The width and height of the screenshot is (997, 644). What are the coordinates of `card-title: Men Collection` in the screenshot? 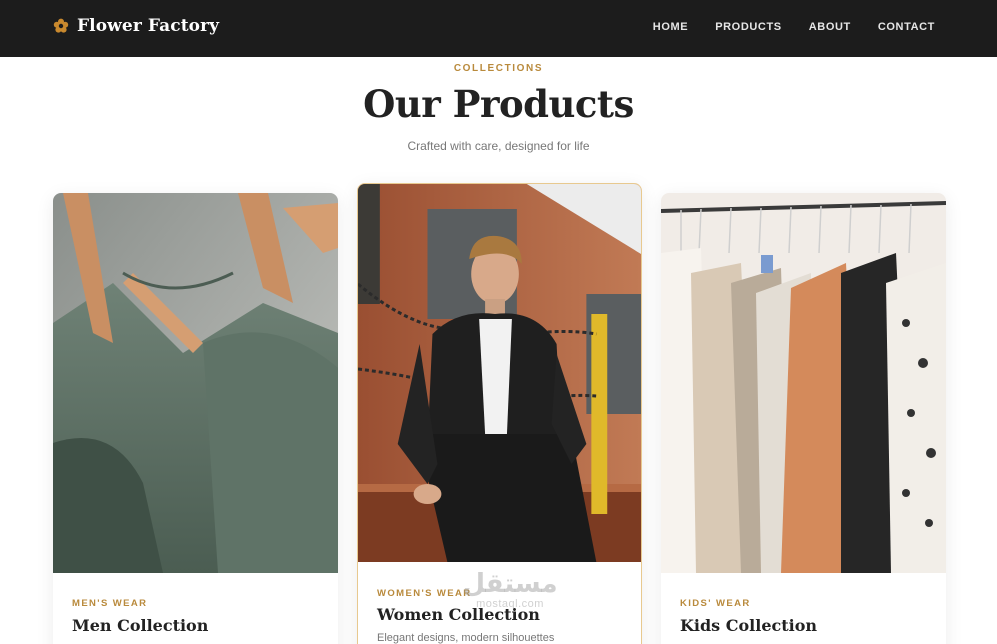 It's located at (140, 625).